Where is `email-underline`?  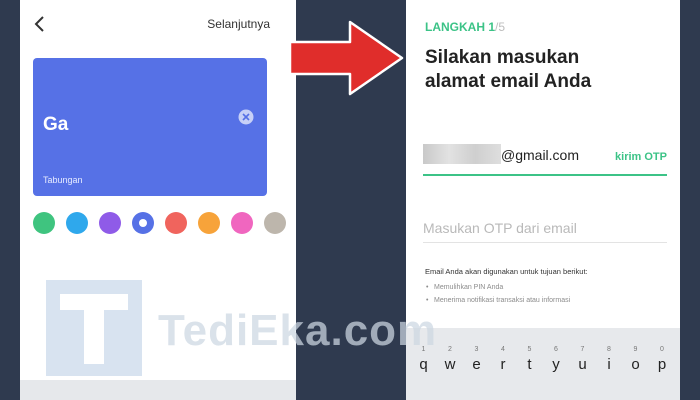
email-underline is located at coordinates (545, 175).